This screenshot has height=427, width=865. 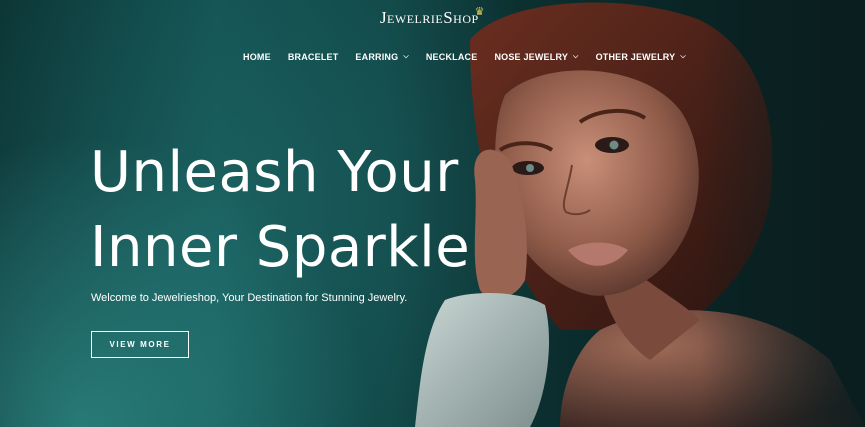 I want to click on logo: JewelrieShop♛, so click(x=432, y=17).